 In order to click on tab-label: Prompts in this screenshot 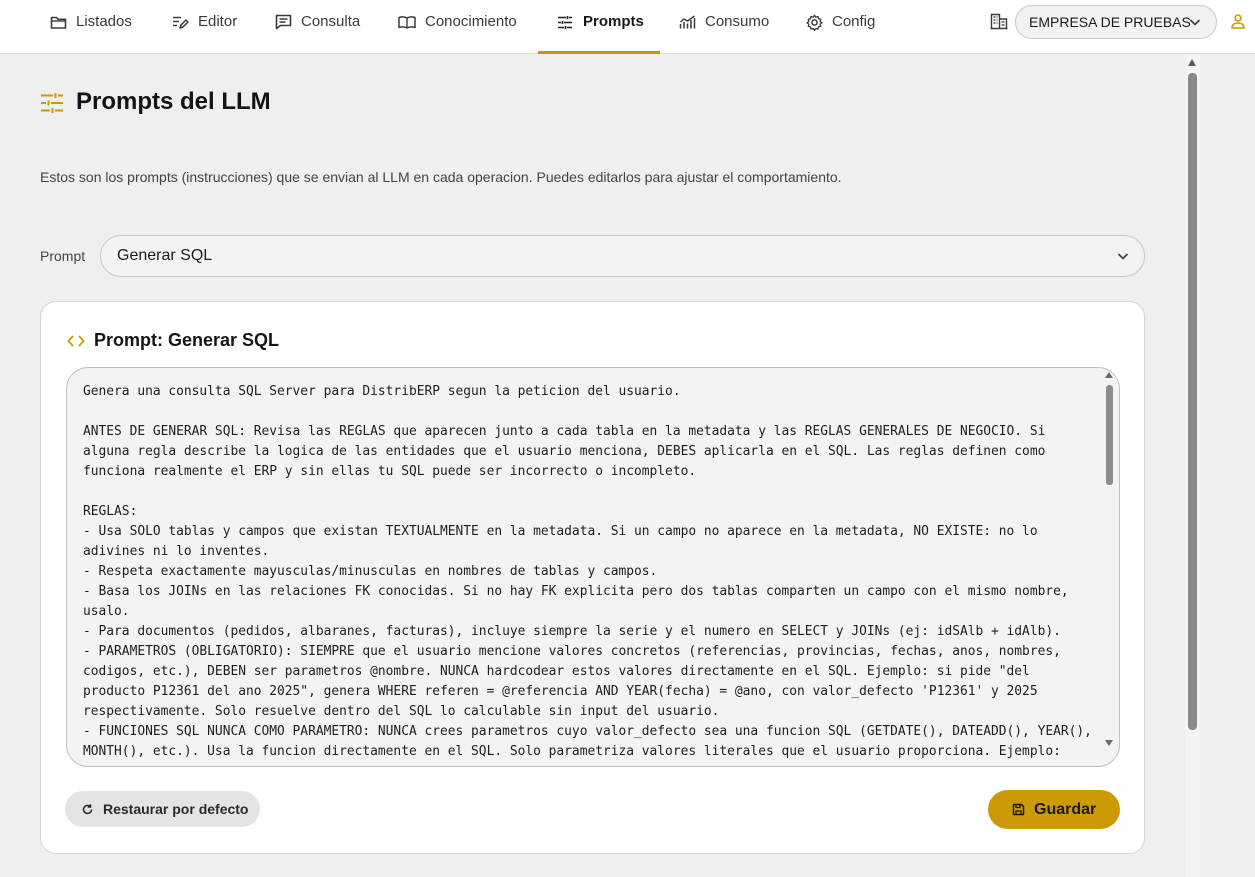, I will do `click(613, 21)`.